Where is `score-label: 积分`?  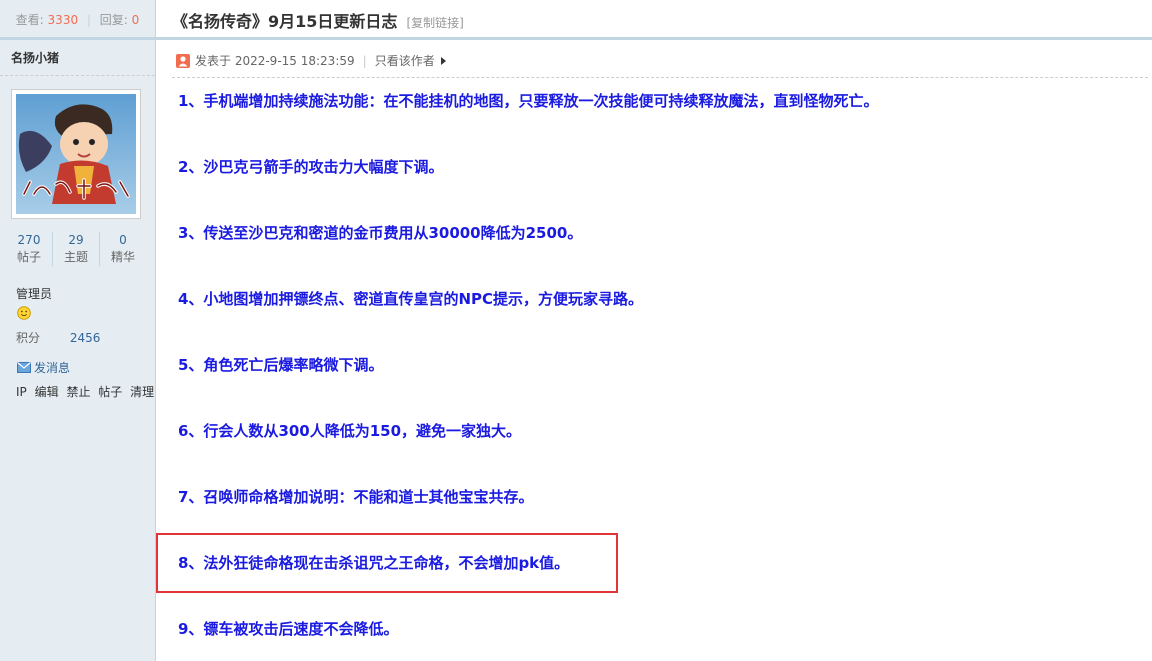 score-label: 积分 is located at coordinates (28, 338).